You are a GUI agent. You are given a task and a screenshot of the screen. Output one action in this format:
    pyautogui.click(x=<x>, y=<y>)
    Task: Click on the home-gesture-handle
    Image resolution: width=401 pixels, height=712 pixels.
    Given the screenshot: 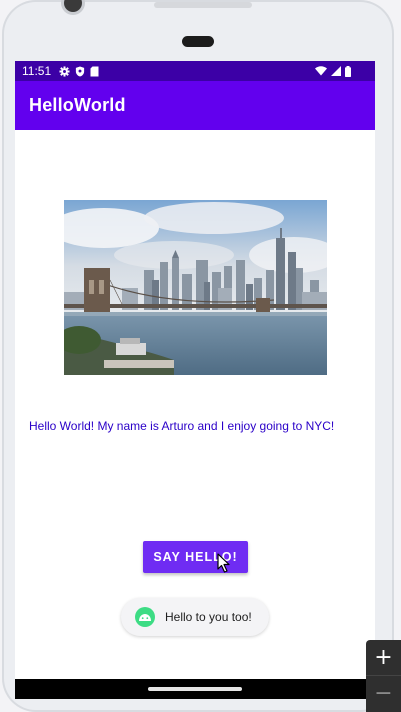 What is the action you would take?
    pyautogui.click(x=195, y=689)
    